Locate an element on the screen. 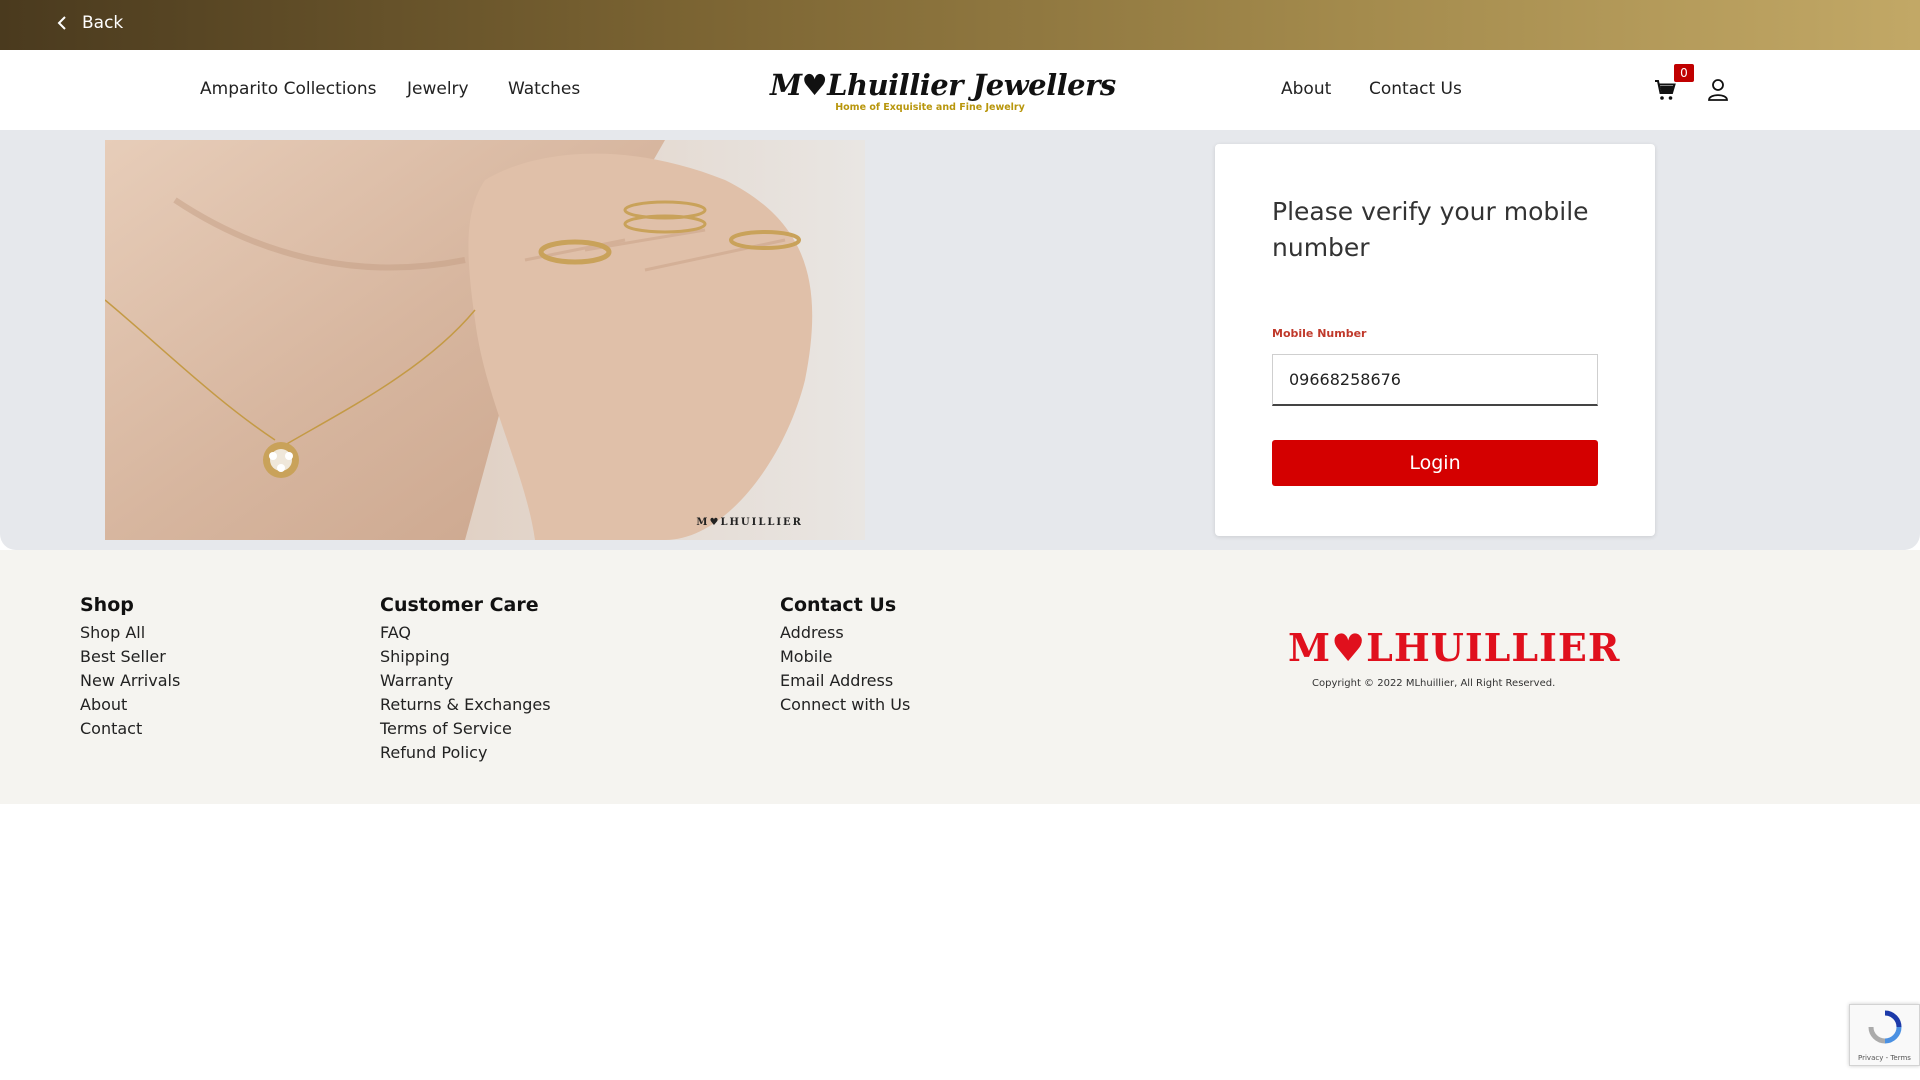 This screenshot has width=1920, height=1080. back-label: Back is located at coordinates (103, 23).